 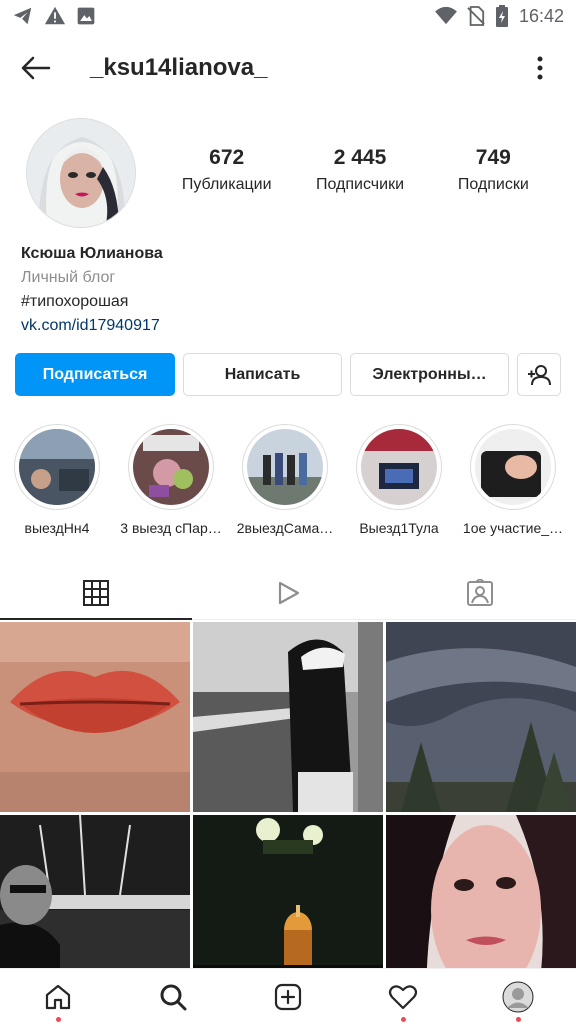 I want to click on nav-new-post, so click(x=287, y=996).